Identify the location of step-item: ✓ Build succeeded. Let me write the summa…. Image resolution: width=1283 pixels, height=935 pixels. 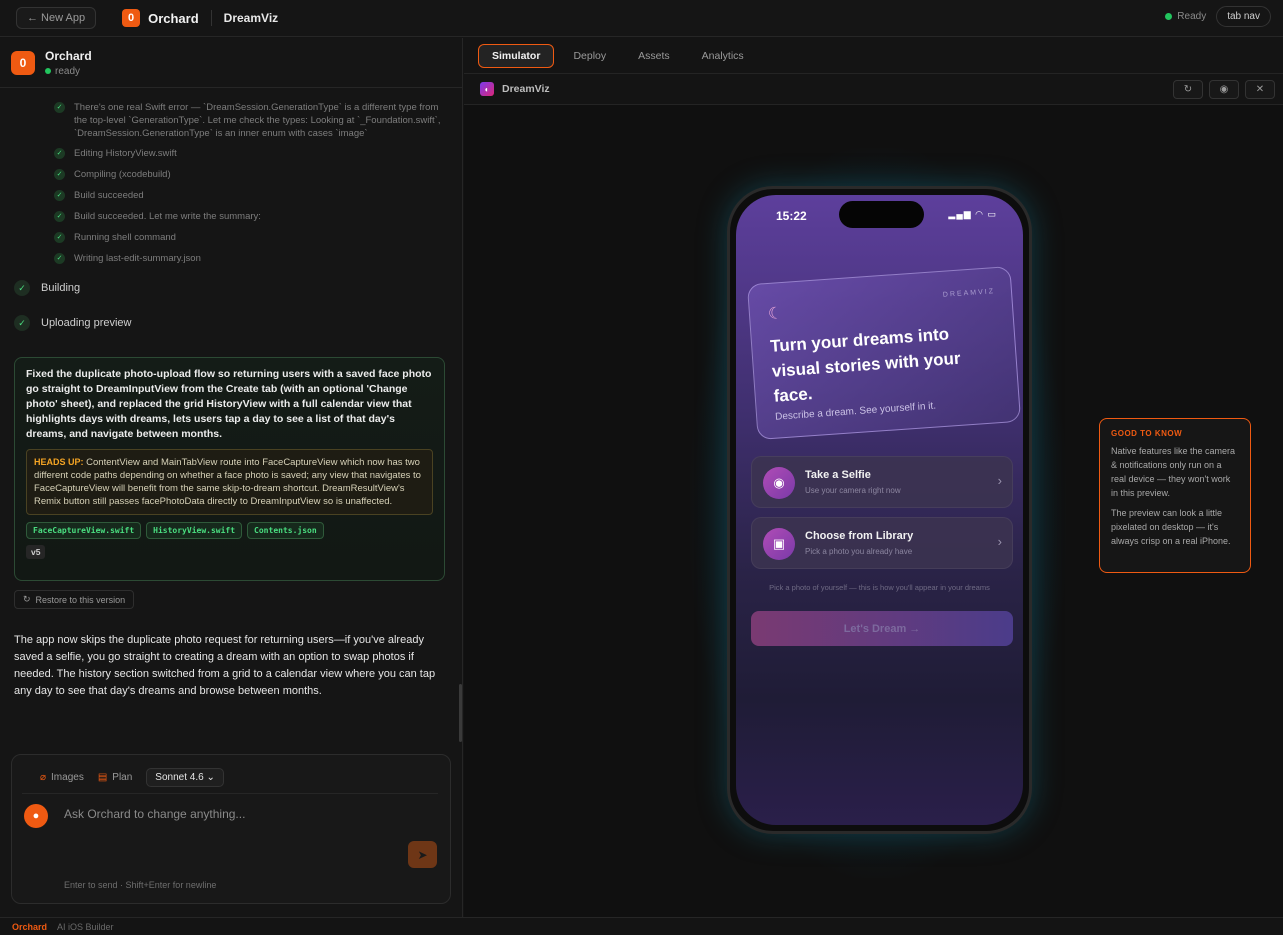
(249, 216).